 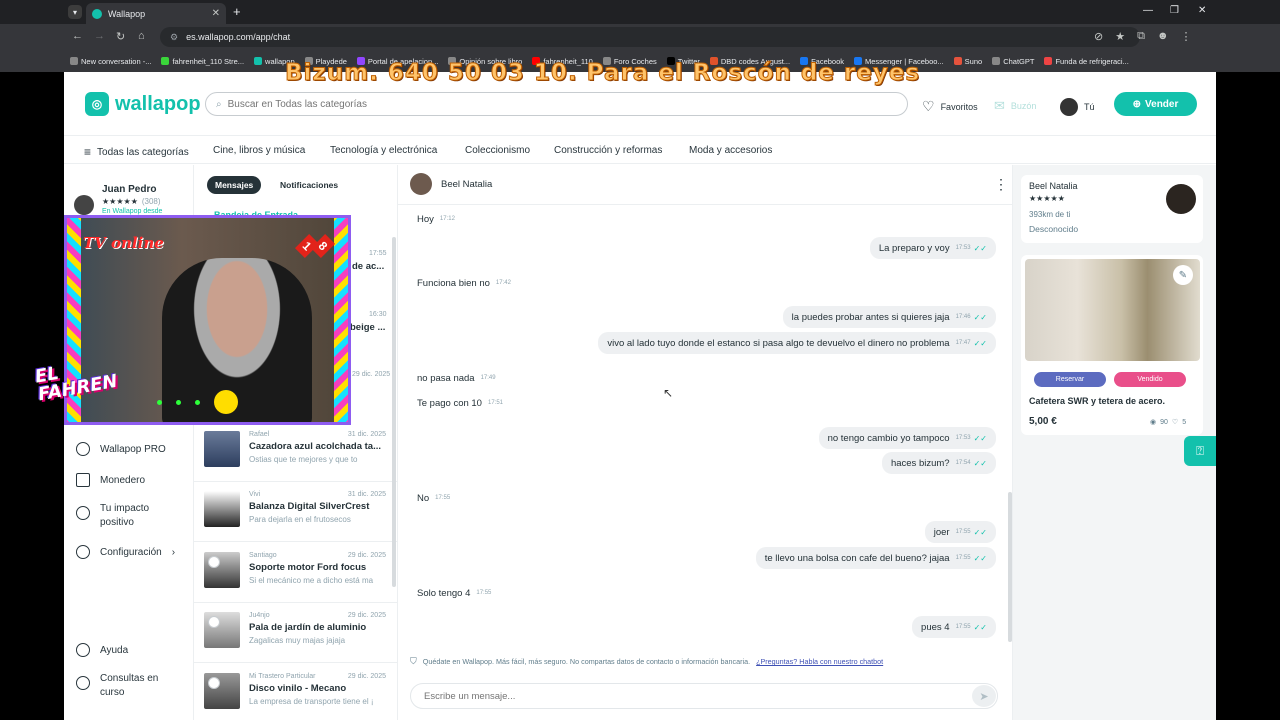 What do you see at coordinates (378, 314) in the screenshot?
I see `conversation-date: 16:30` at bounding box center [378, 314].